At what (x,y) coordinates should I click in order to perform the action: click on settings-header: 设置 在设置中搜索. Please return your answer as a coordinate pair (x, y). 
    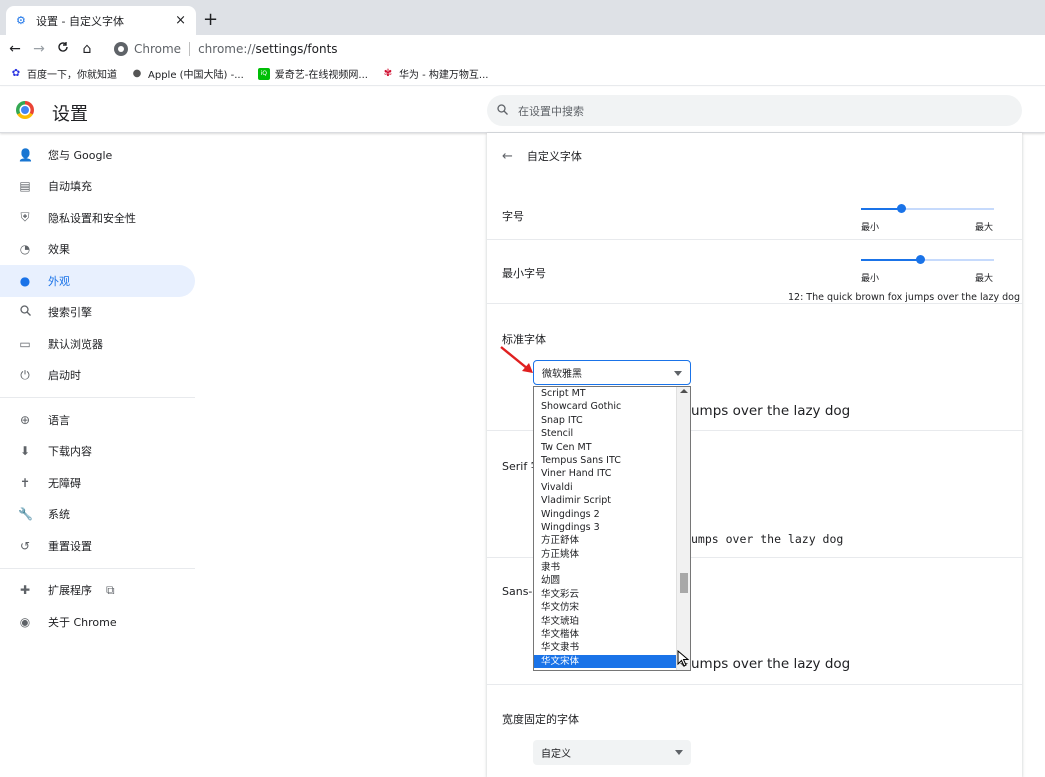
    Looking at the image, I should click on (522, 110).